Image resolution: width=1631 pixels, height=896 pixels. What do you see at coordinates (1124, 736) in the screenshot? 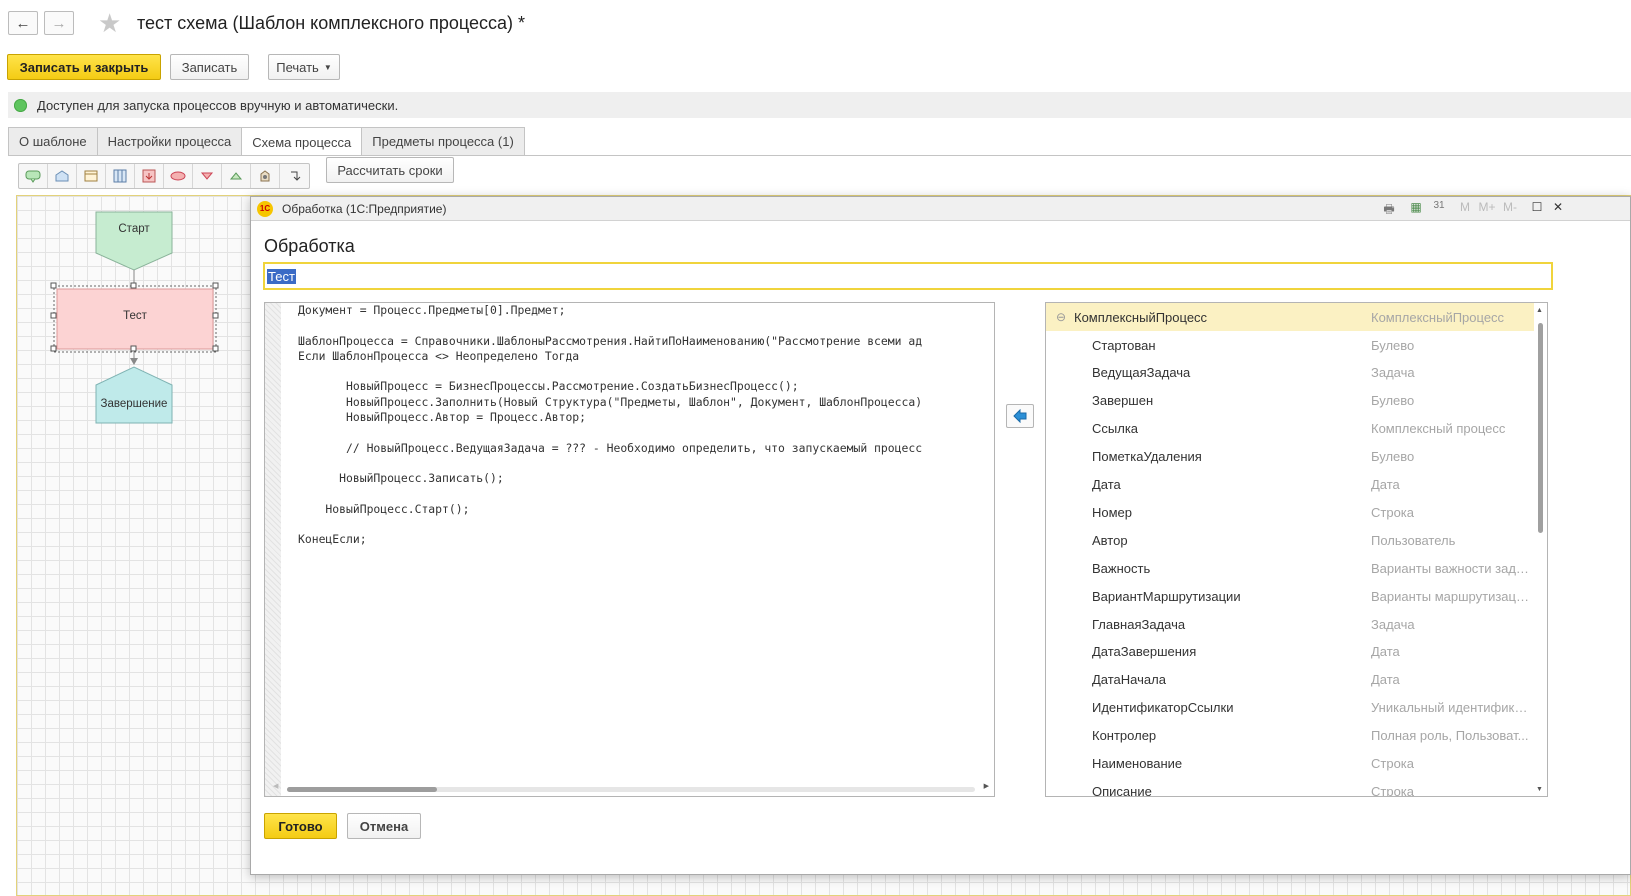
I see `tree-row-name: Контролер` at bounding box center [1124, 736].